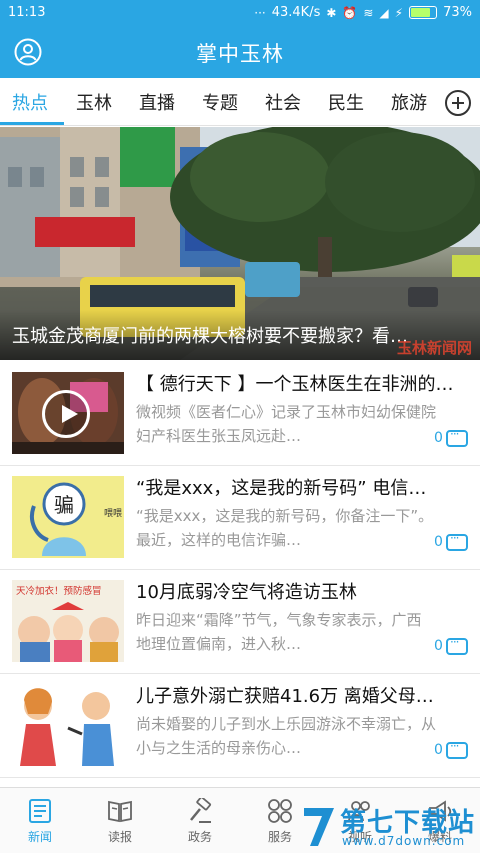 The width and height of the screenshot is (480, 853). I want to click on newspaper-icon, so click(120, 811).